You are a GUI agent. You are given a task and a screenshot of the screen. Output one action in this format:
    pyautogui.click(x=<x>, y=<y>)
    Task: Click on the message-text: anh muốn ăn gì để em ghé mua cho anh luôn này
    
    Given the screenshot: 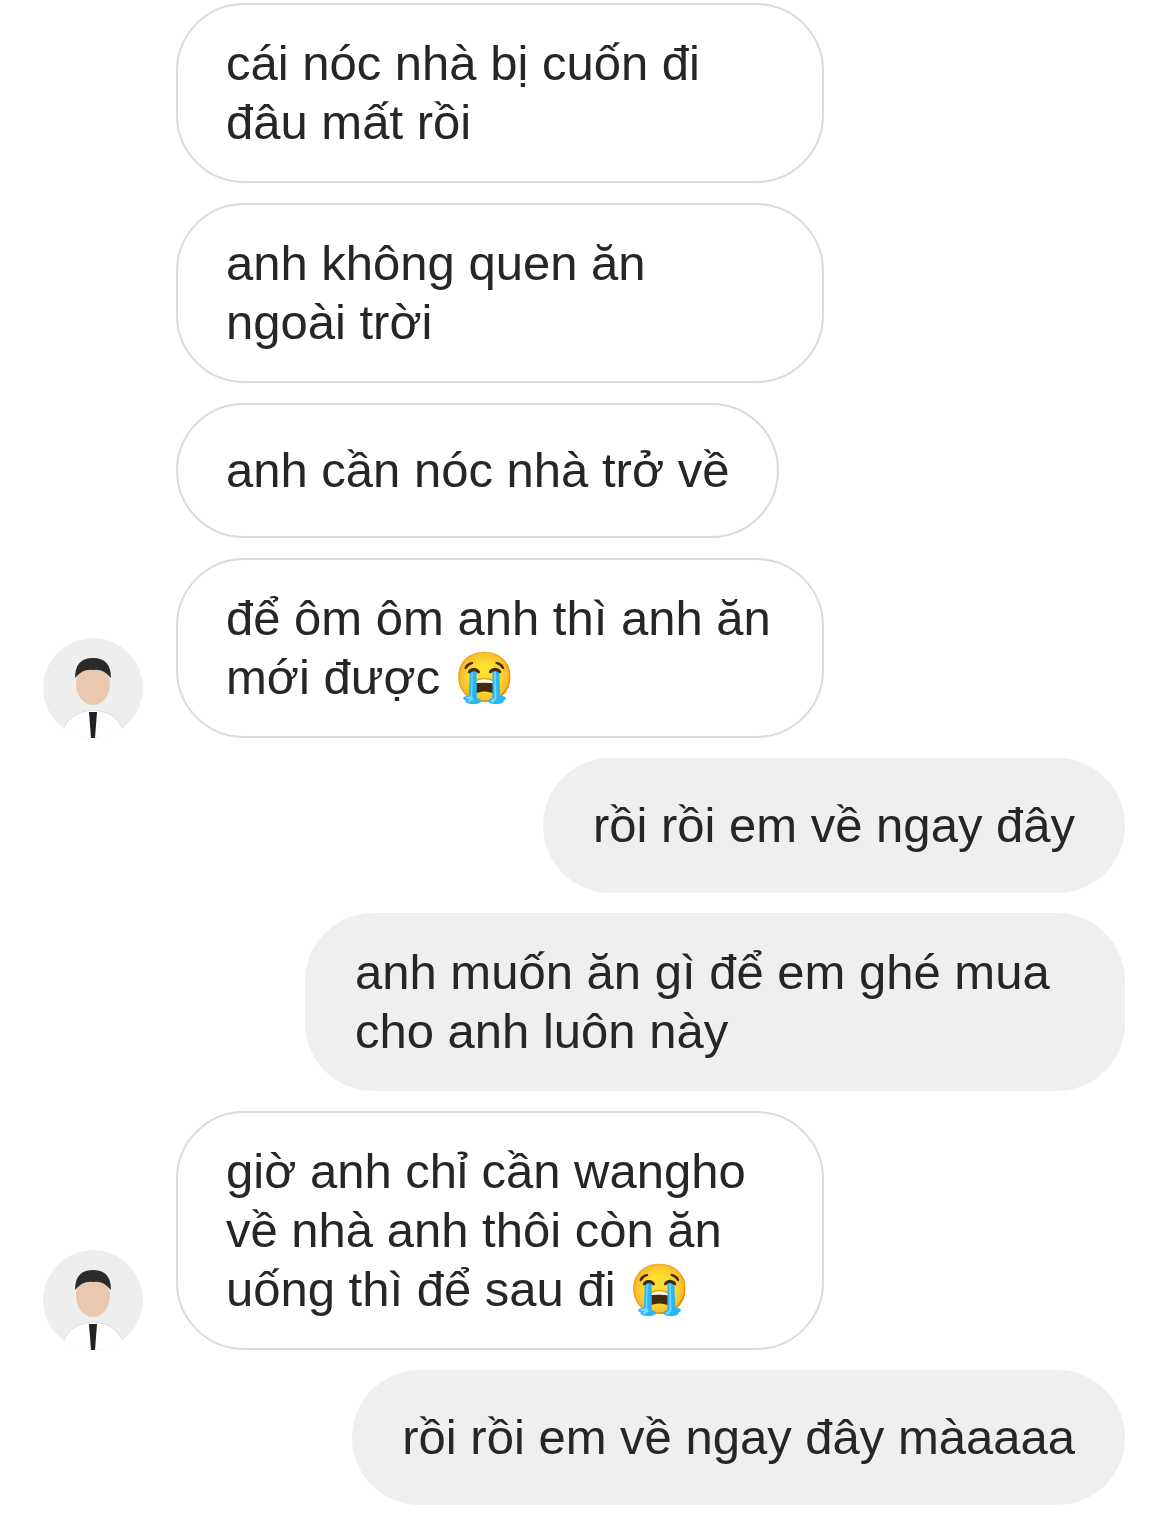 What is the action you would take?
    pyautogui.click(x=703, y=1002)
    